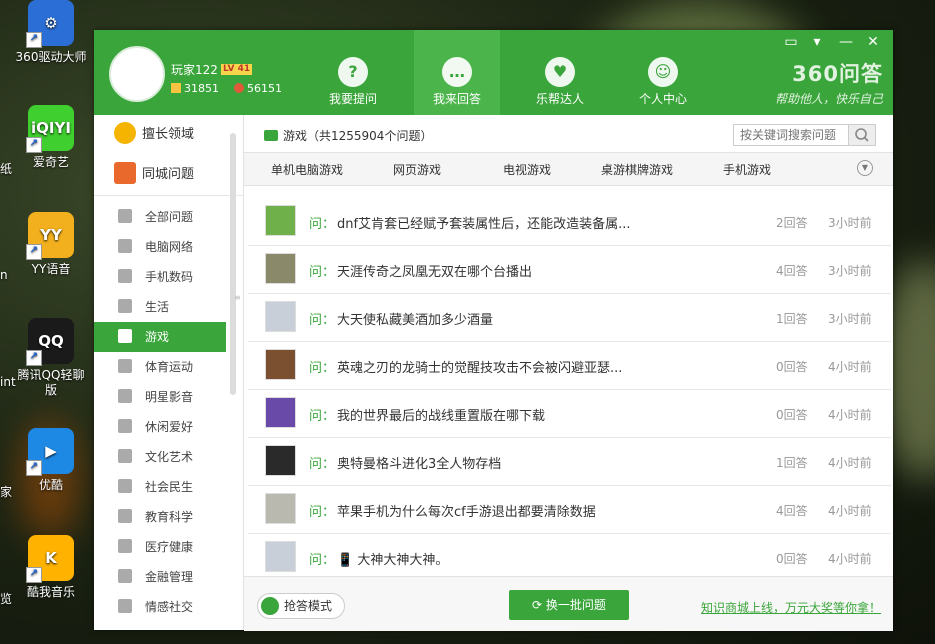 The image size is (935, 644). Describe the element at coordinates (160, 547) in the screenshot. I see `sidebar-item: 医疗健康` at that location.